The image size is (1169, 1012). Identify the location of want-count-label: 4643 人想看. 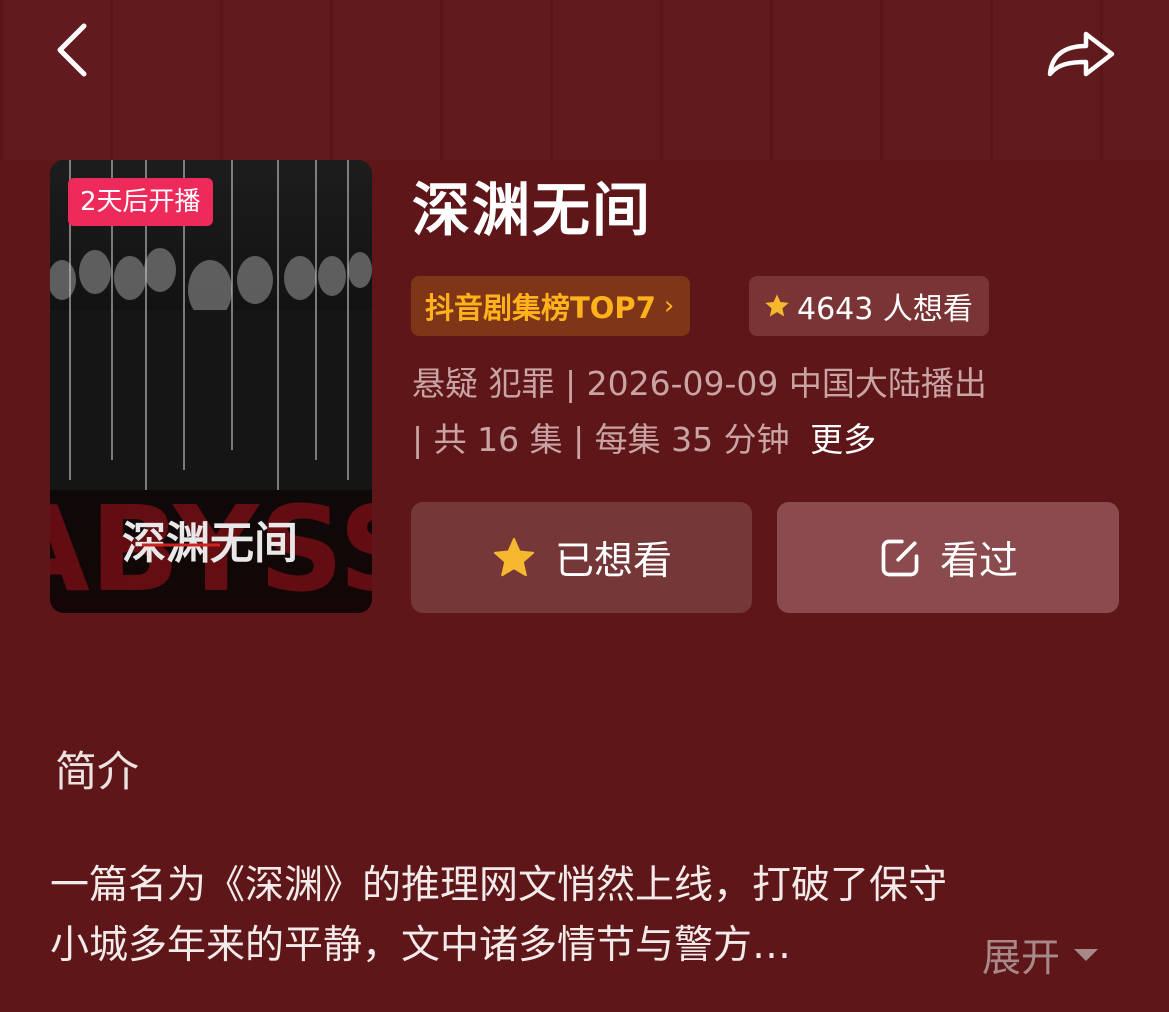
(885, 309).